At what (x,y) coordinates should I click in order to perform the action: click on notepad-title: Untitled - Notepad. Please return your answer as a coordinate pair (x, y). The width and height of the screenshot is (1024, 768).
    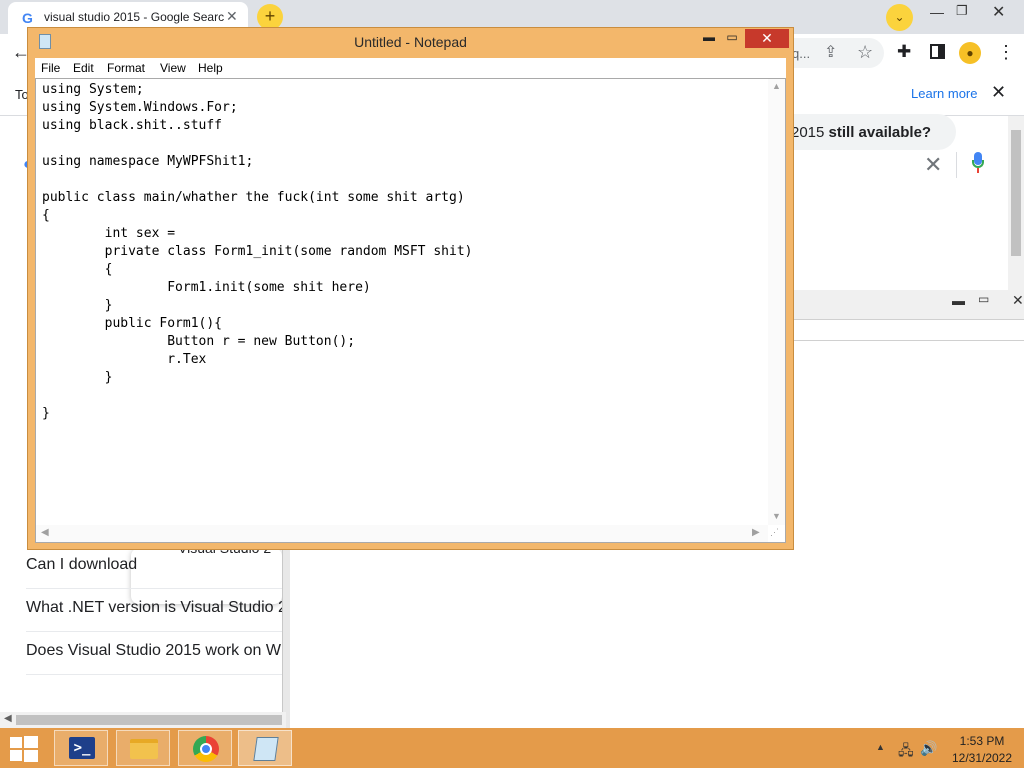
    Looking at the image, I should click on (410, 42).